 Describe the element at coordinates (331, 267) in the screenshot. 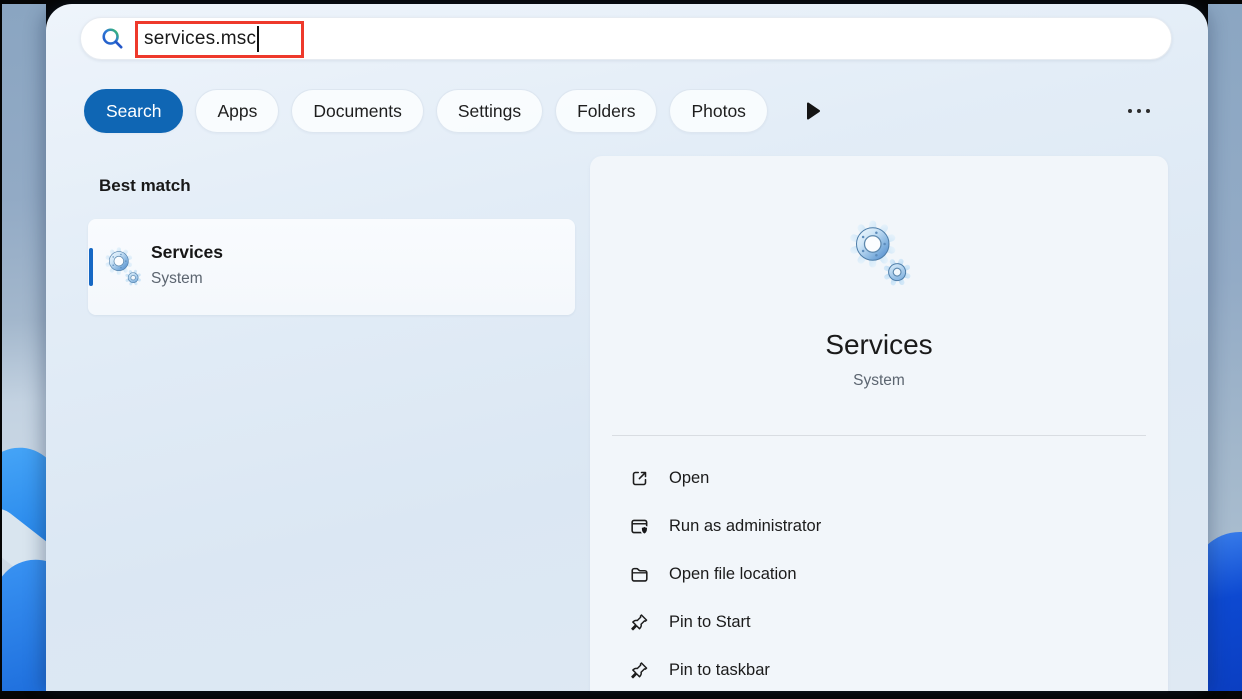

I see `best-match-result: Services System` at that location.